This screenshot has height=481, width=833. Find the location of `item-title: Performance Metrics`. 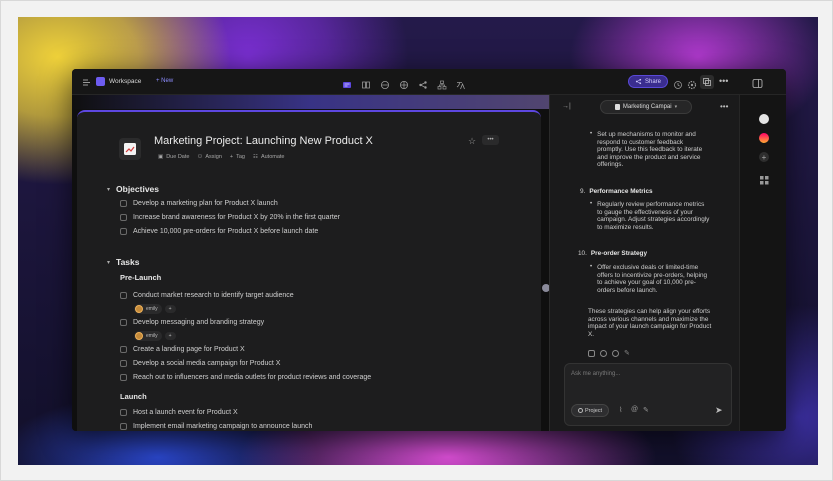

item-title: Performance Metrics is located at coordinates (621, 191).